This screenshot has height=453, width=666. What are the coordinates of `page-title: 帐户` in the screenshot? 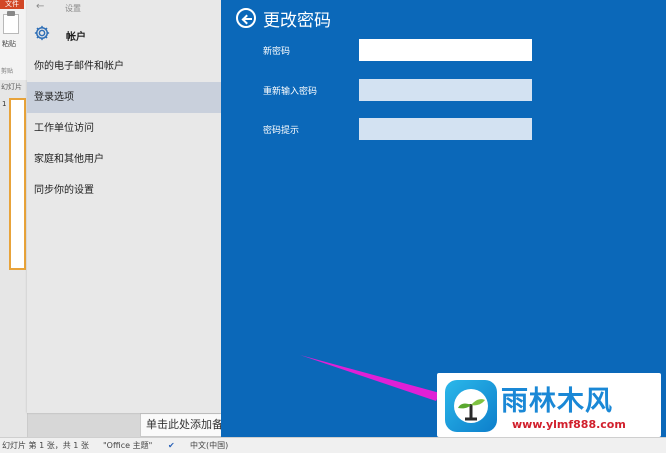 It's located at (76, 37).